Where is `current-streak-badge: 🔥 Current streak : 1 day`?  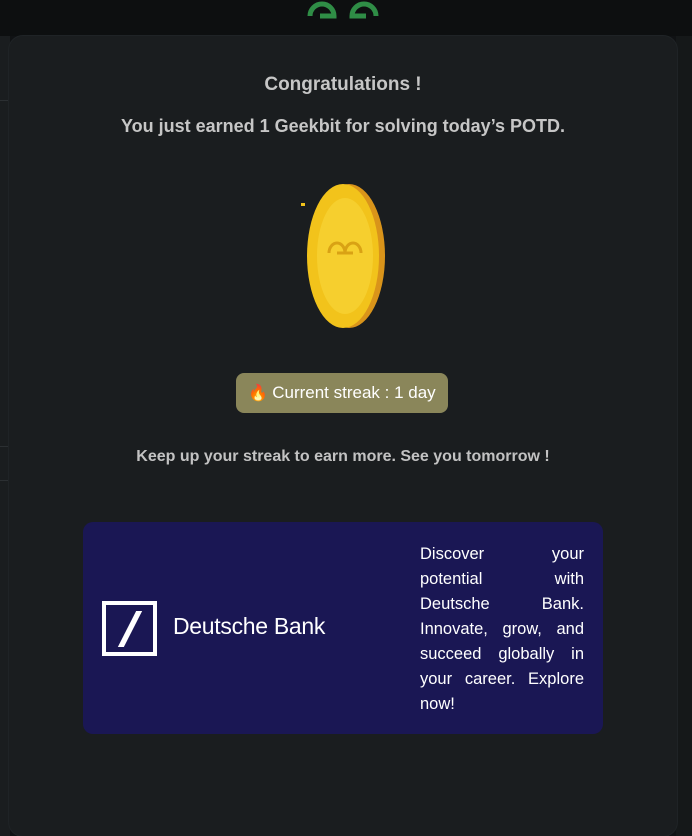 current-streak-badge: 🔥 Current streak : 1 day is located at coordinates (342, 393).